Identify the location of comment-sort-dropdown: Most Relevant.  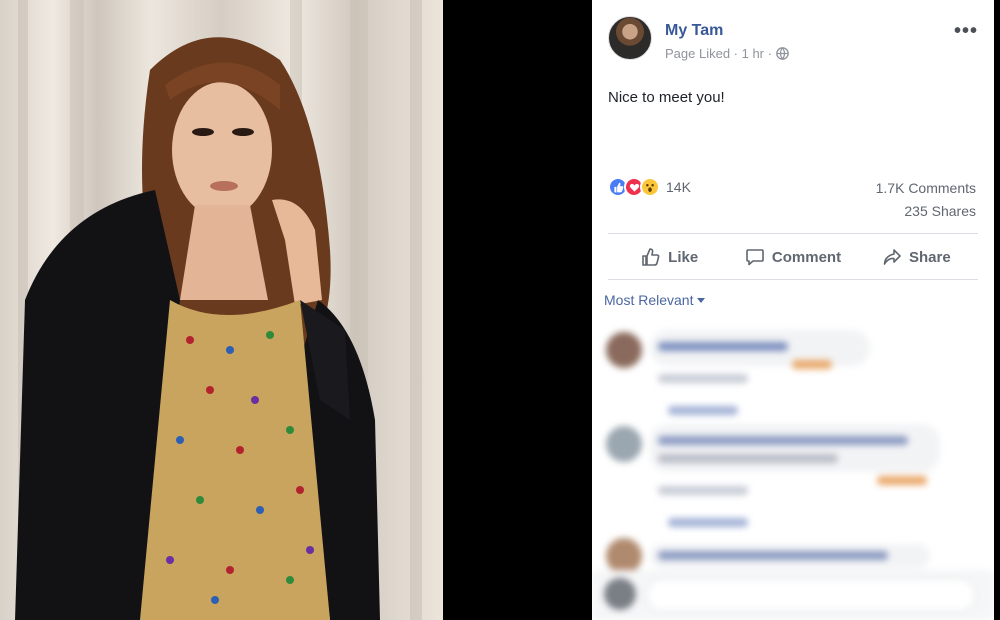
(655, 300).